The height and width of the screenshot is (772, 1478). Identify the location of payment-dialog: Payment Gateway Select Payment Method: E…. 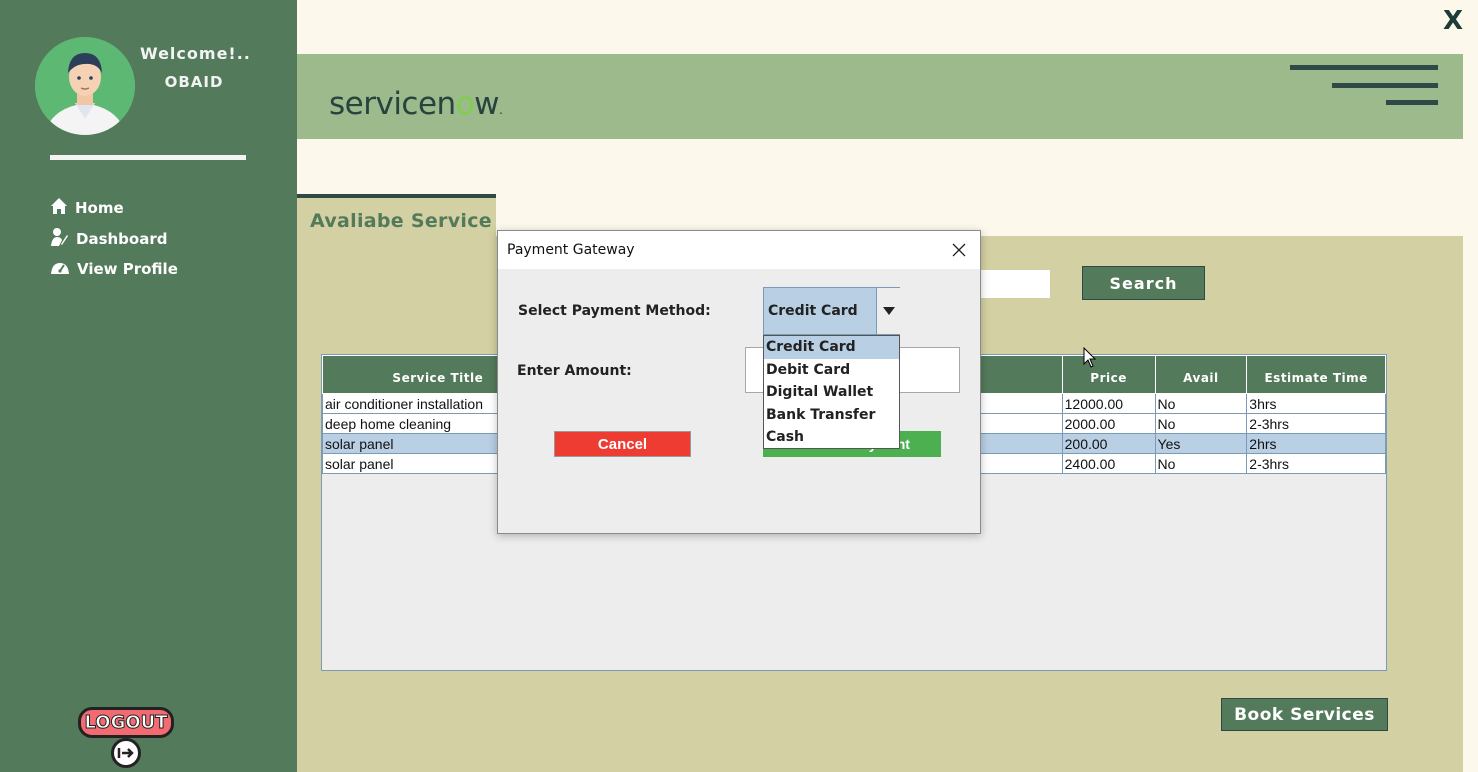
(739, 382).